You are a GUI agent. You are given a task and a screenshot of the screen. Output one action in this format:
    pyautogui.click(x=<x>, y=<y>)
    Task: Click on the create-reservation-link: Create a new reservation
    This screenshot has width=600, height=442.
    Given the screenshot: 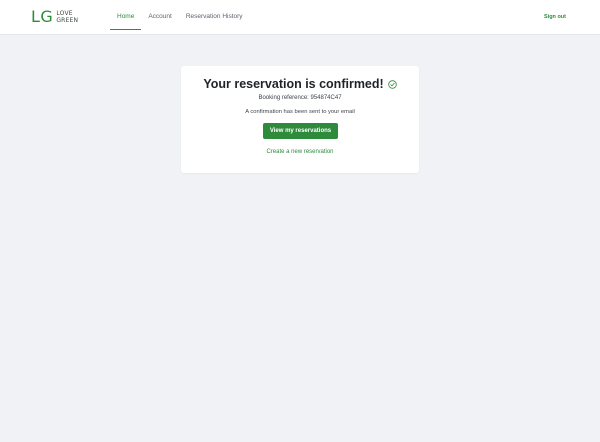 What is the action you would take?
    pyautogui.click(x=300, y=152)
    